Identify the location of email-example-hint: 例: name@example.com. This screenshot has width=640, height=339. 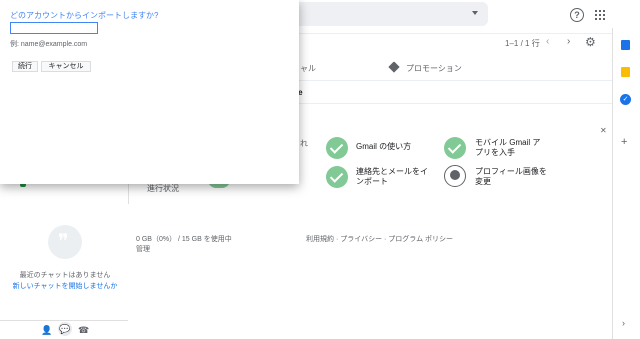
(49, 44).